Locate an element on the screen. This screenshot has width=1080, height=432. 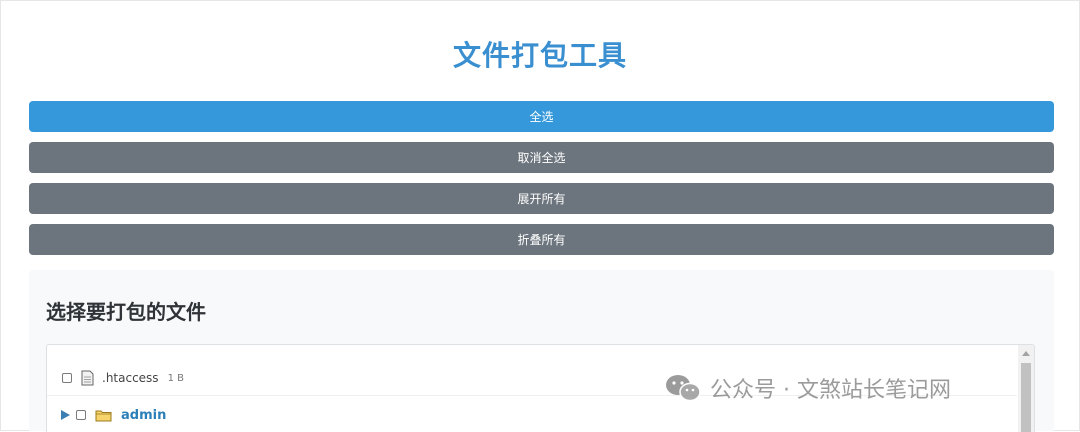
panel-title: 选择要打包的文件 is located at coordinates (126, 312).